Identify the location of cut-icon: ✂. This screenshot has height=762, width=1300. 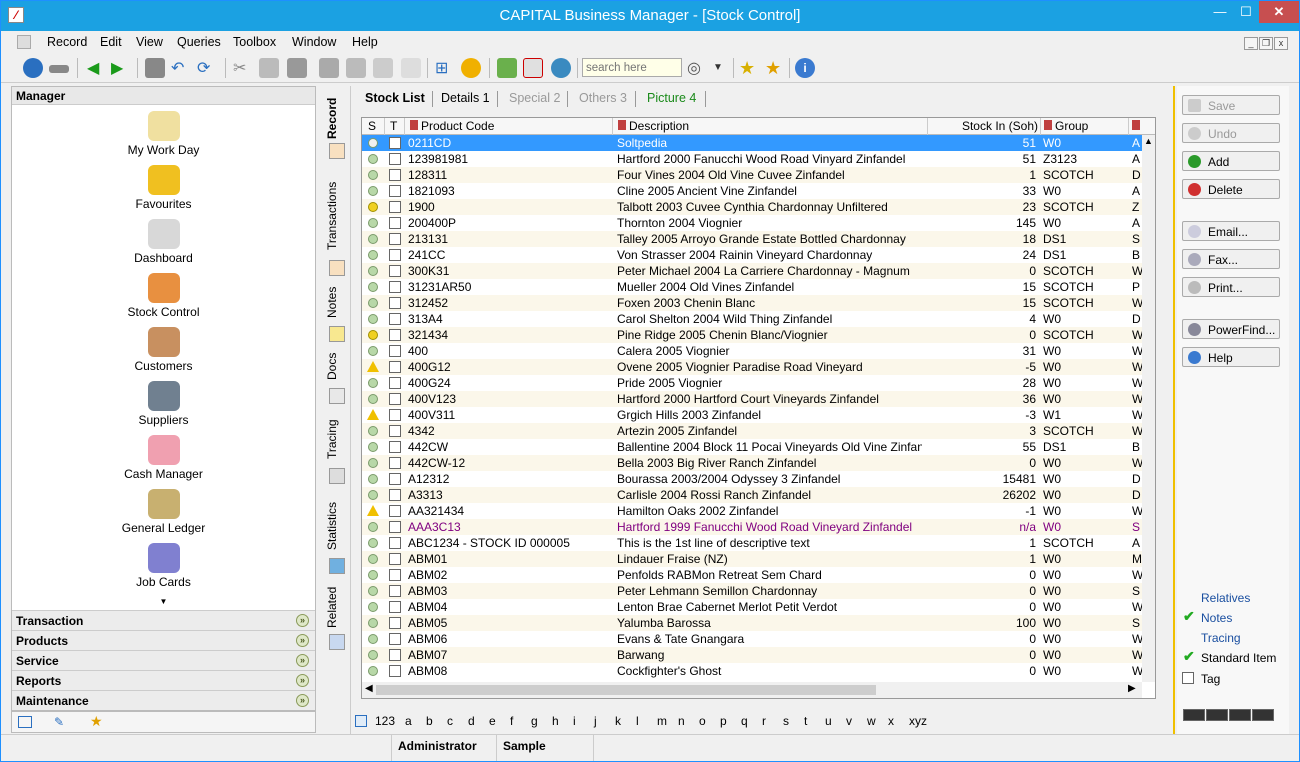
(243, 68).